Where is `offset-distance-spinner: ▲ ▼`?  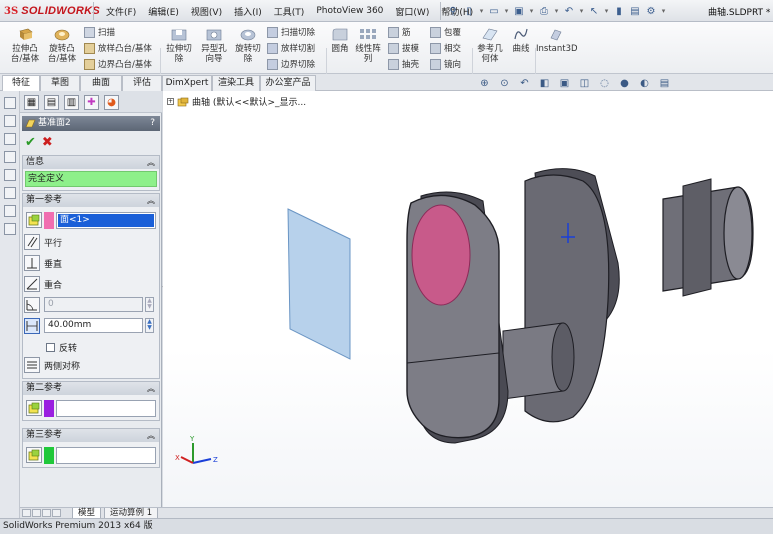 offset-distance-spinner: ▲ ▼ is located at coordinates (149, 325).